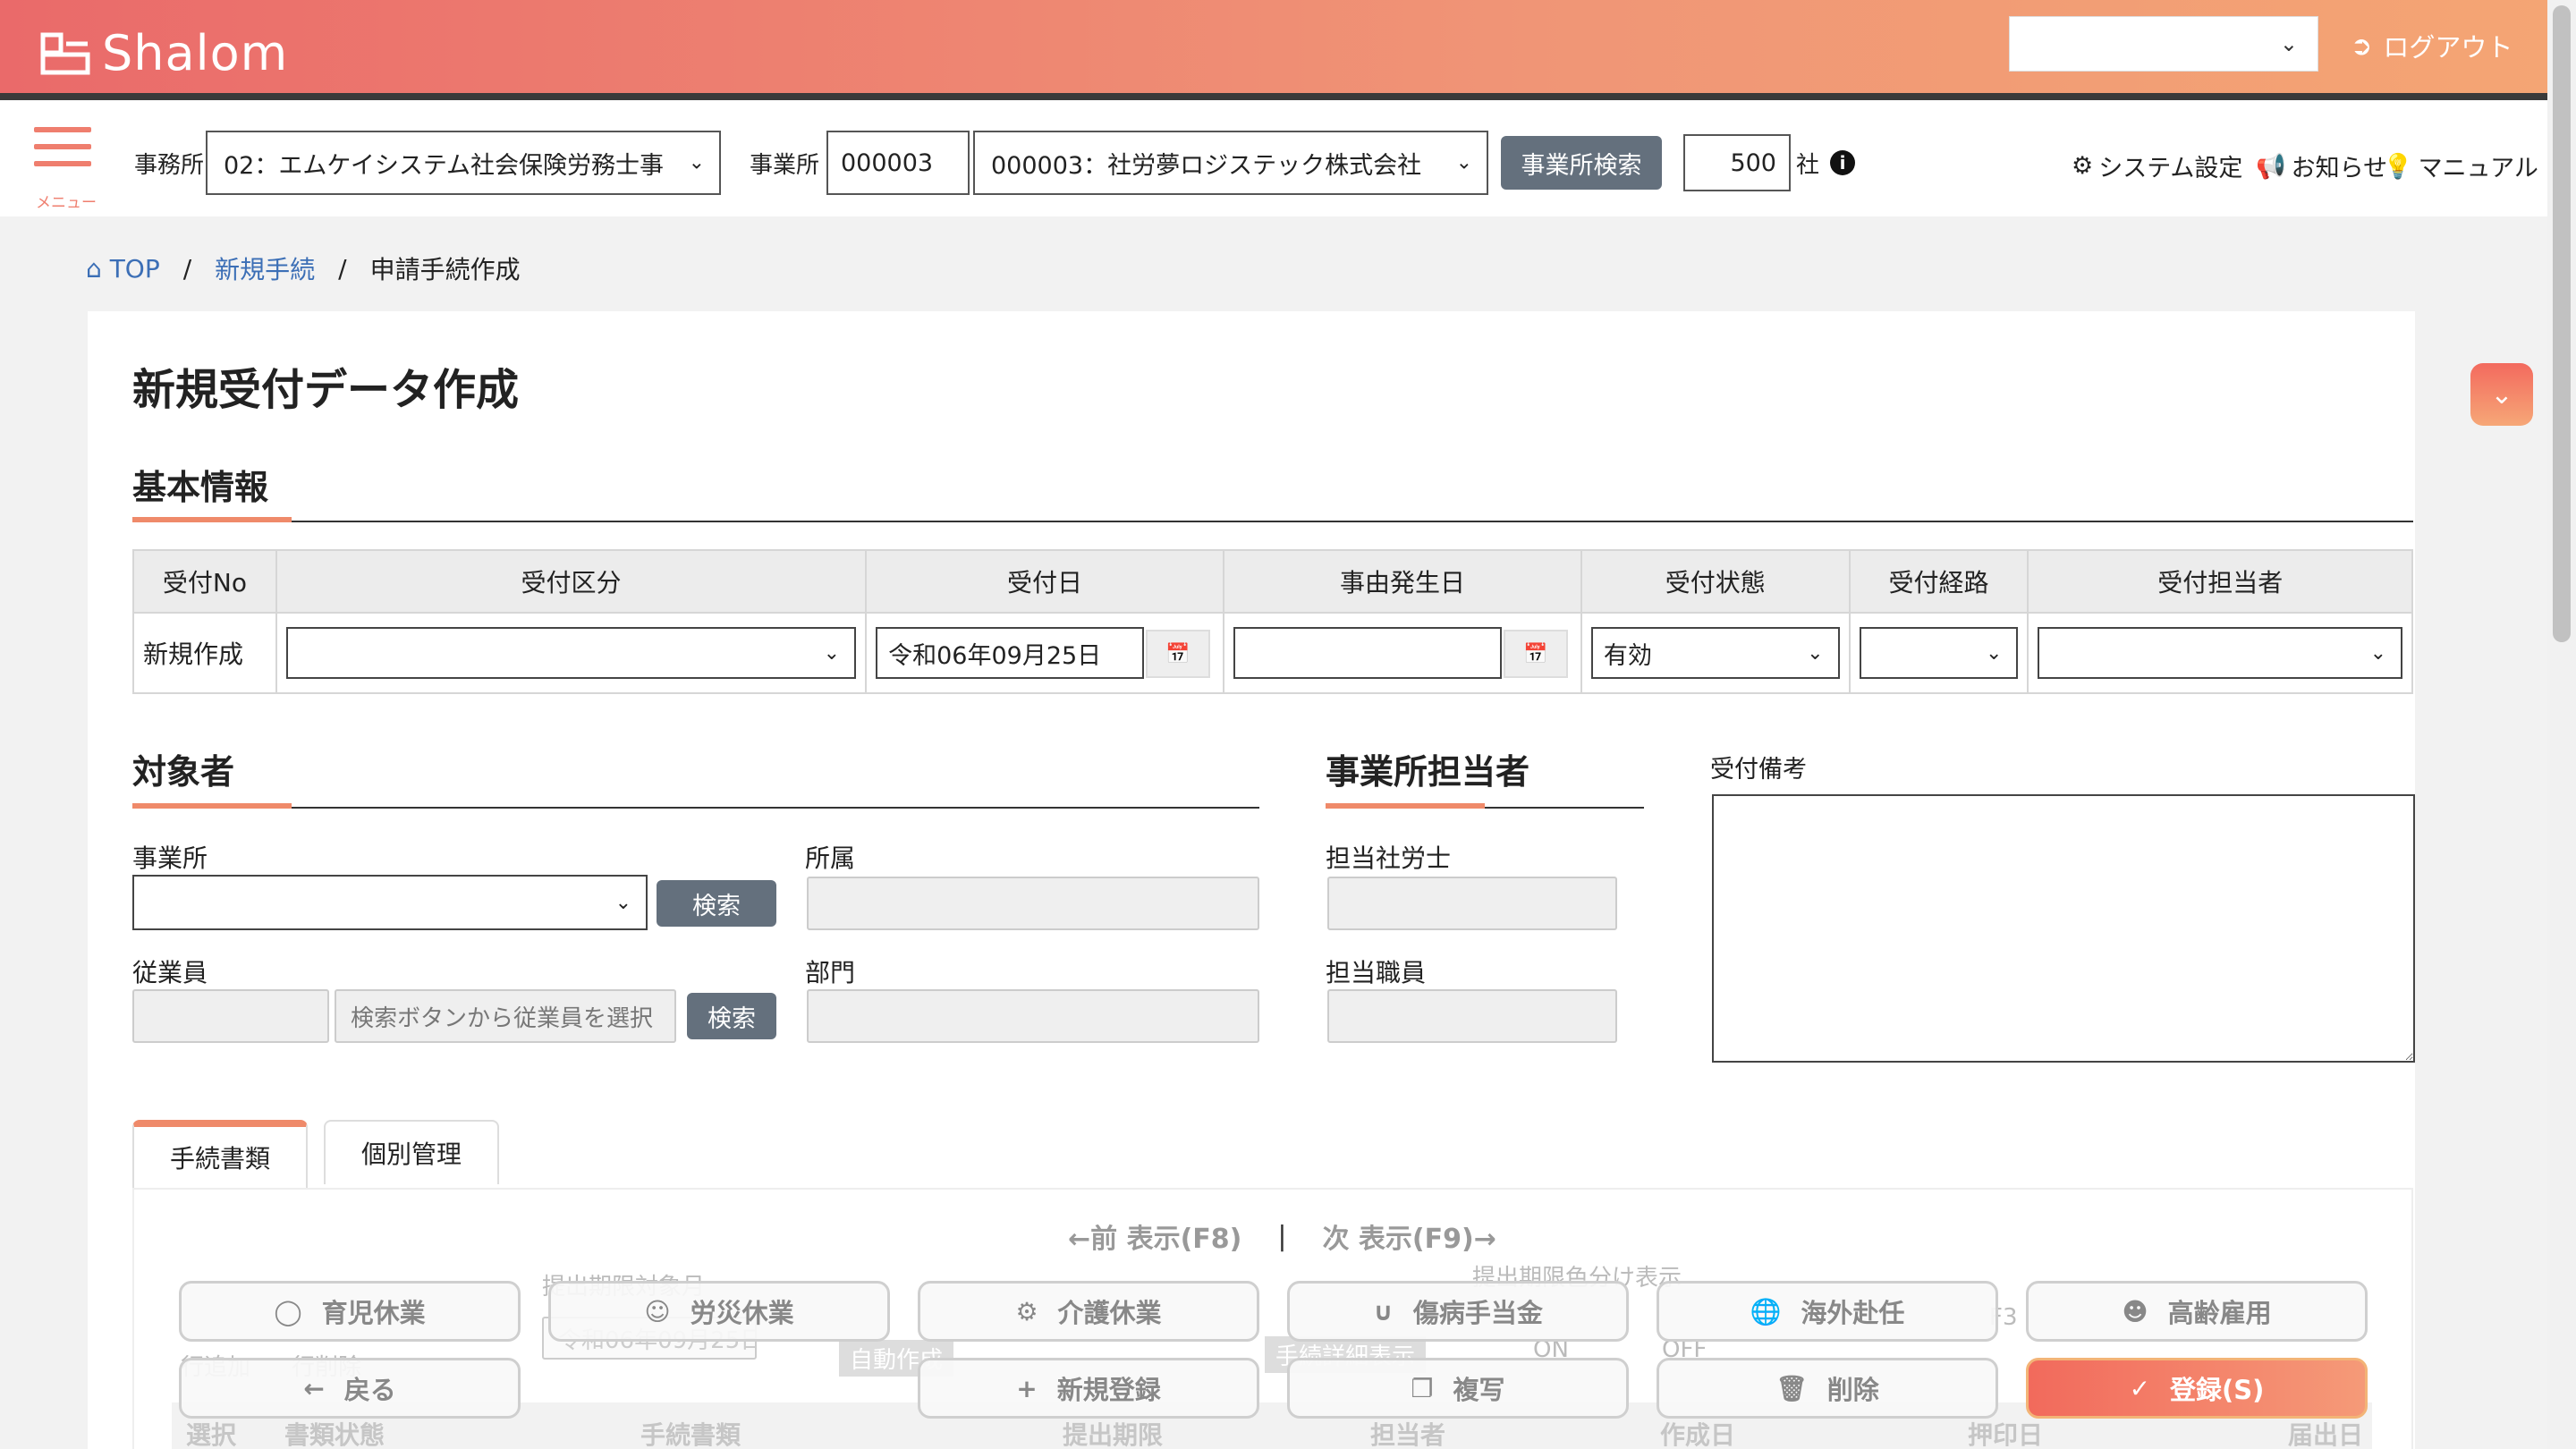 This screenshot has width=2576, height=1449. I want to click on childcare-leave-label: 育児休業, so click(373, 1313).